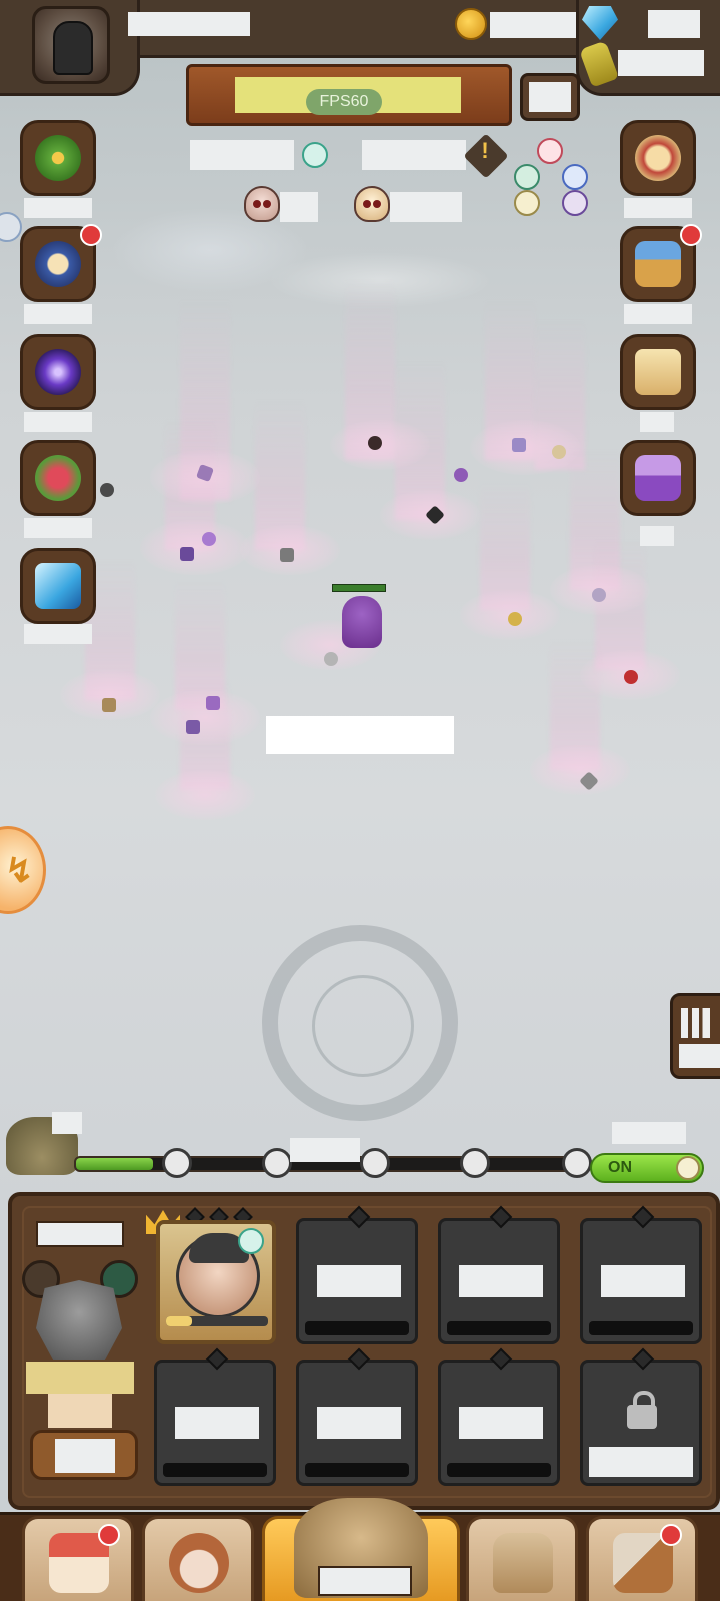 This screenshot has width=720, height=1601. Describe the element at coordinates (115, 1164) in the screenshot. I see `stage-progress-fill` at that location.